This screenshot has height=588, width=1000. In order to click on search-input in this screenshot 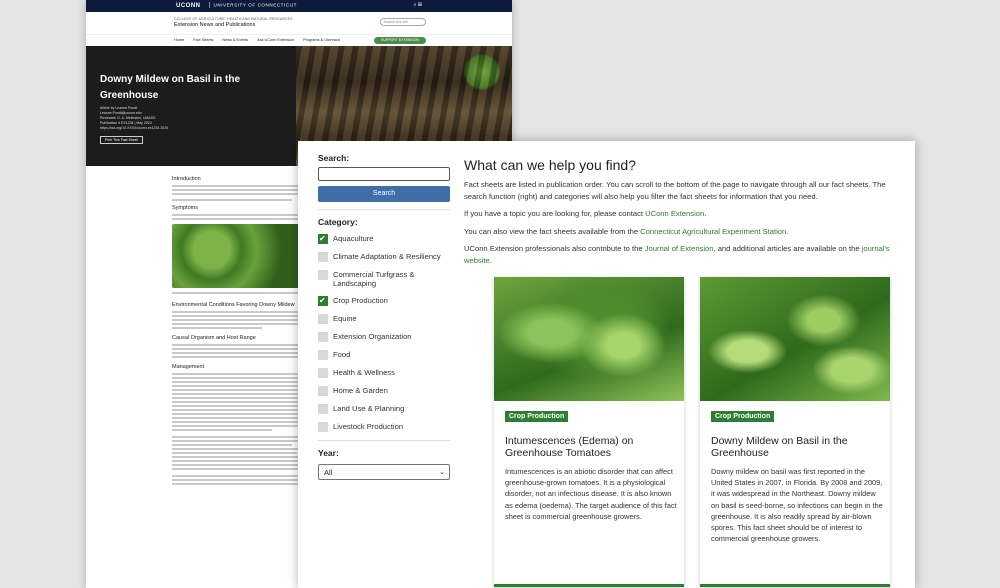, I will do `click(384, 174)`.